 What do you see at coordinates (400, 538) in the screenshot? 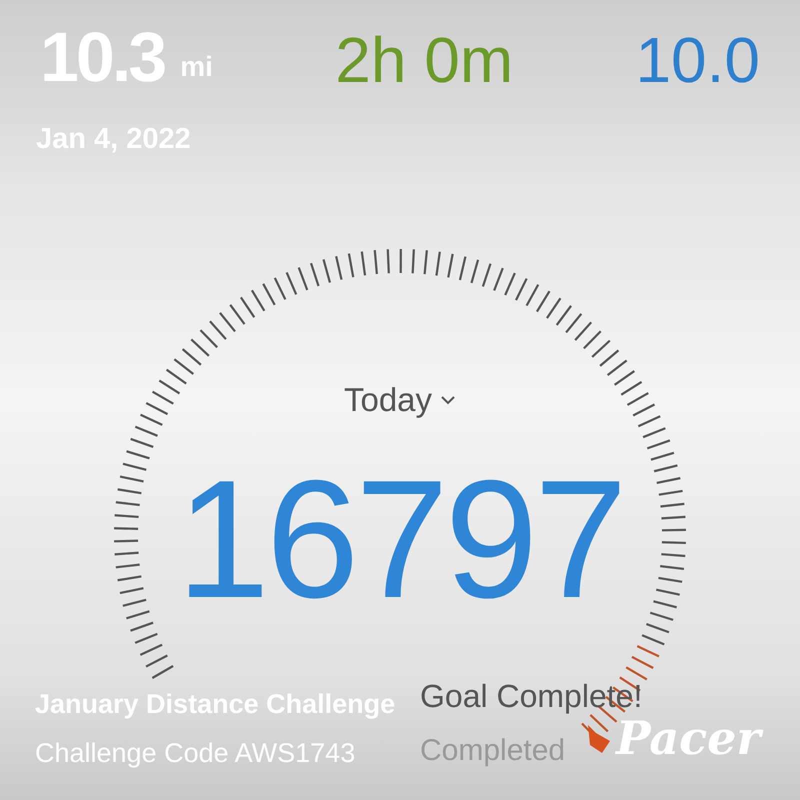
I see `step-count: 16797` at bounding box center [400, 538].